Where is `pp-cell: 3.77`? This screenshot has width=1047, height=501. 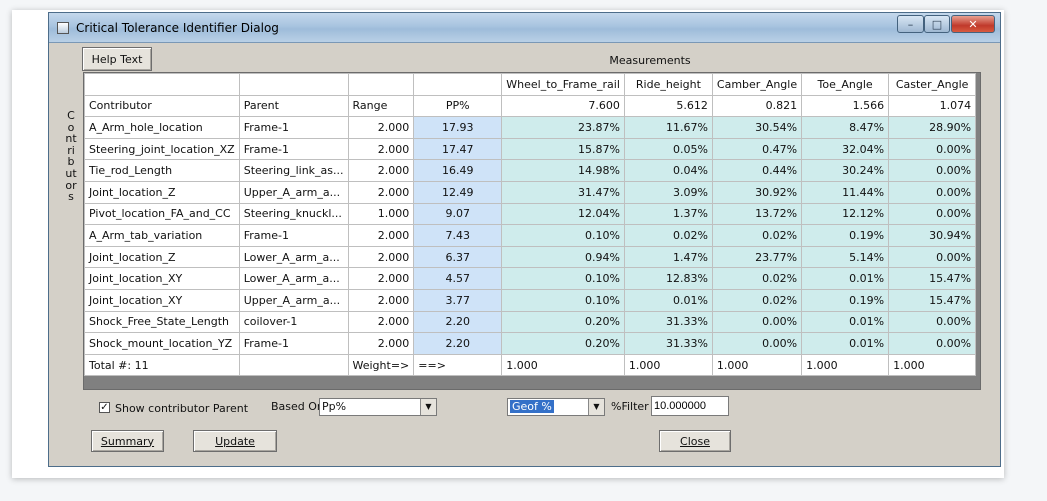
pp-cell: 3.77 is located at coordinates (458, 300).